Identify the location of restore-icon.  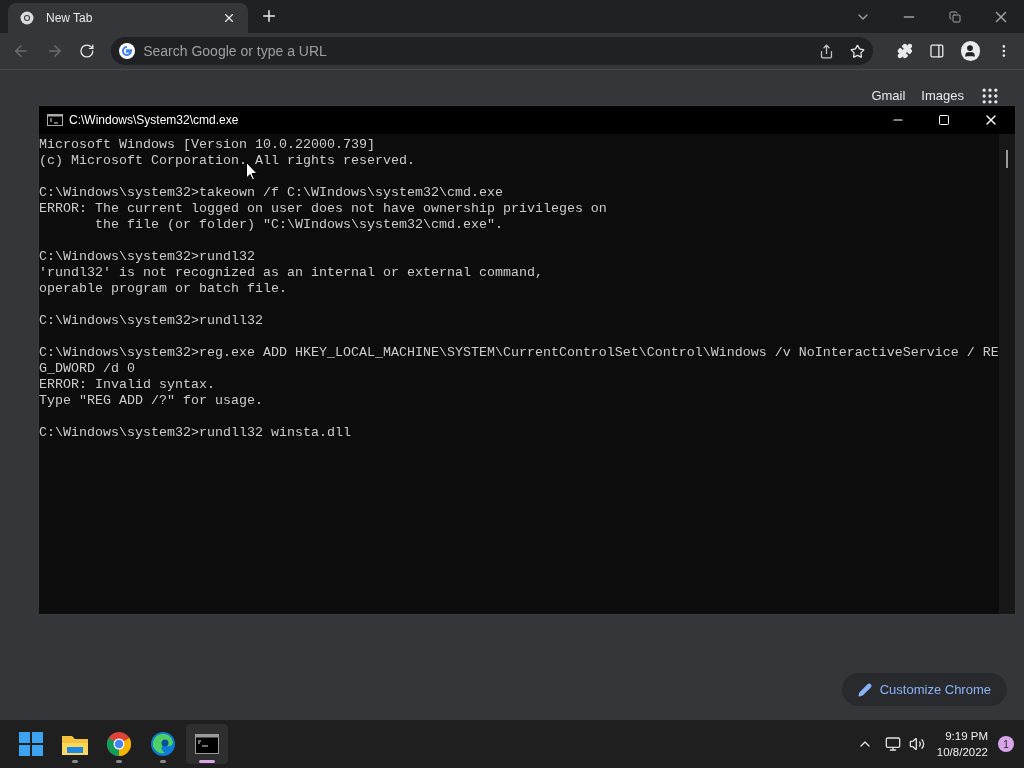
(955, 16).